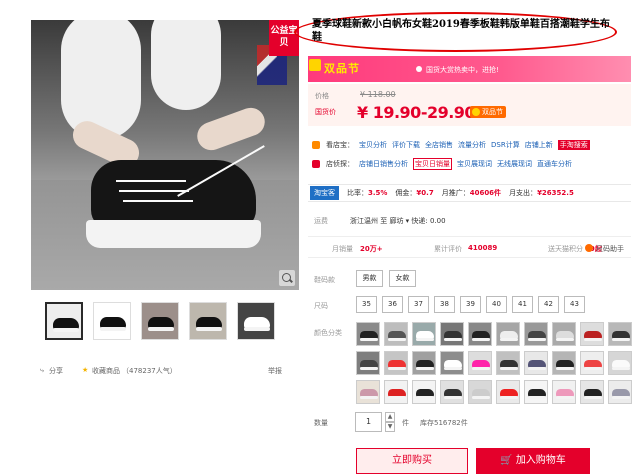 This screenshot has height=474, width=640. Describe the element at coordinates (373, 145) in the screenshot. I see `tool-link: 宝贝分析` at that location.